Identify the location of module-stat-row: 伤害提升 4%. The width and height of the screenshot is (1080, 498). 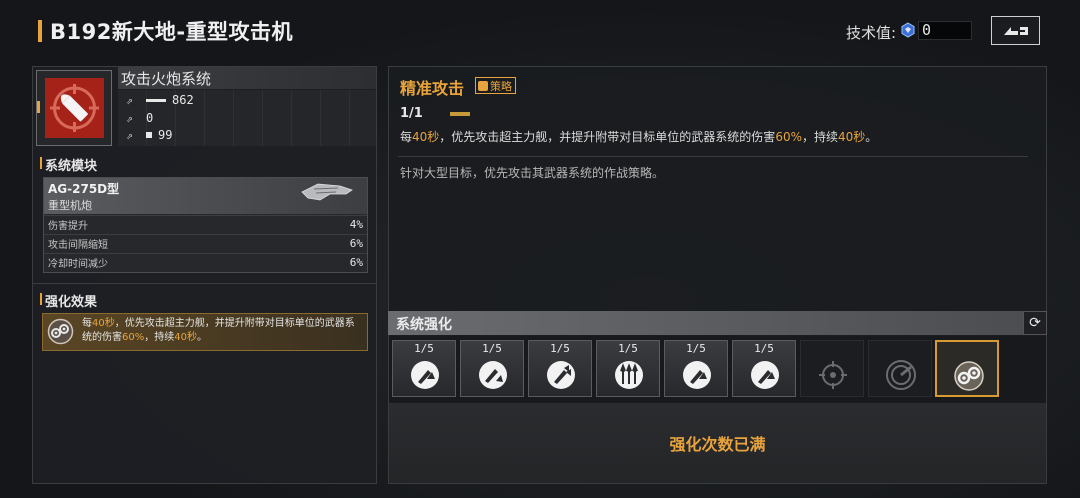
(205, 224).